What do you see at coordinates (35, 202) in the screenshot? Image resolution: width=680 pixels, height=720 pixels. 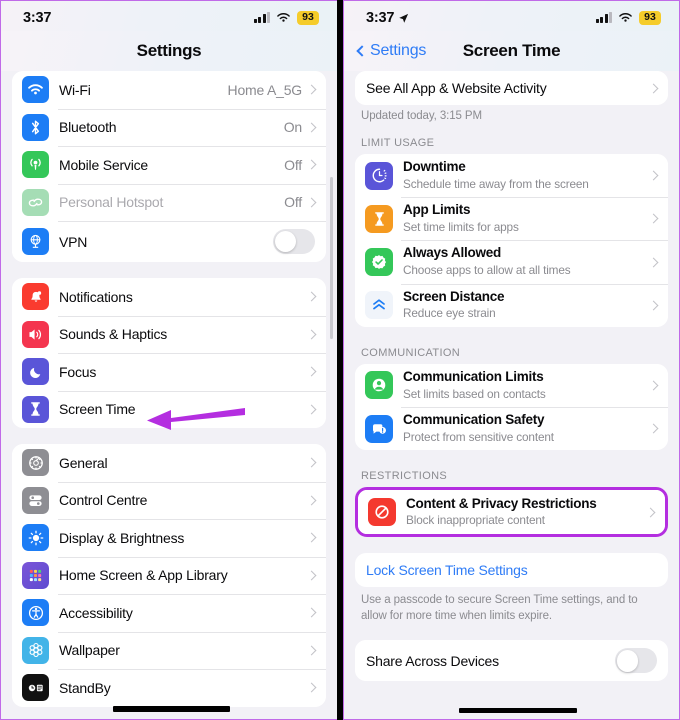 I see `hotspot-link-icon` at bounding box center [35, 202].